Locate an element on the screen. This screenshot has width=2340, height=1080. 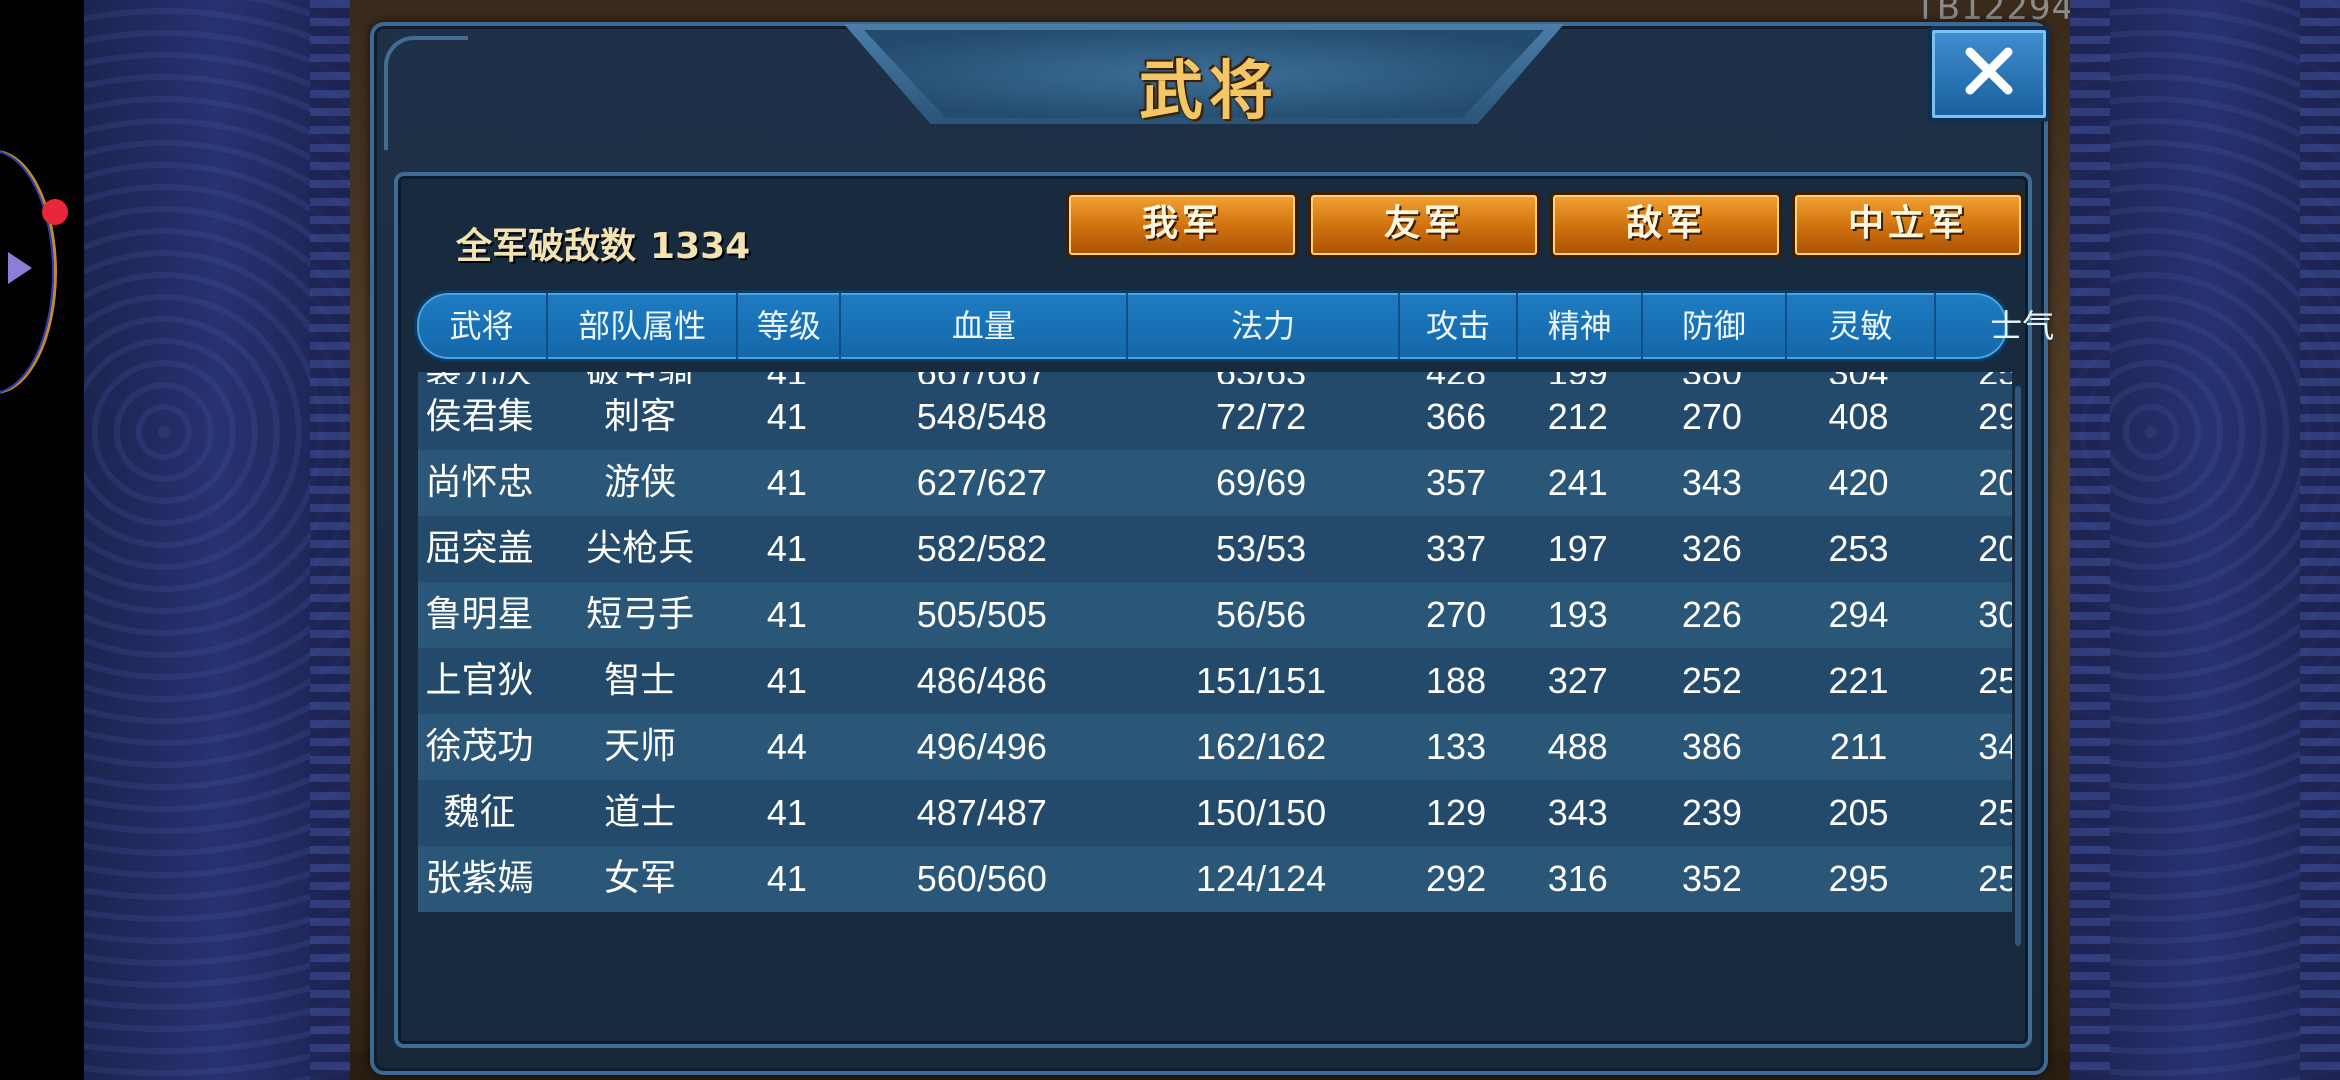
cell-attack: 270 is located at coordinates (1456, 614).